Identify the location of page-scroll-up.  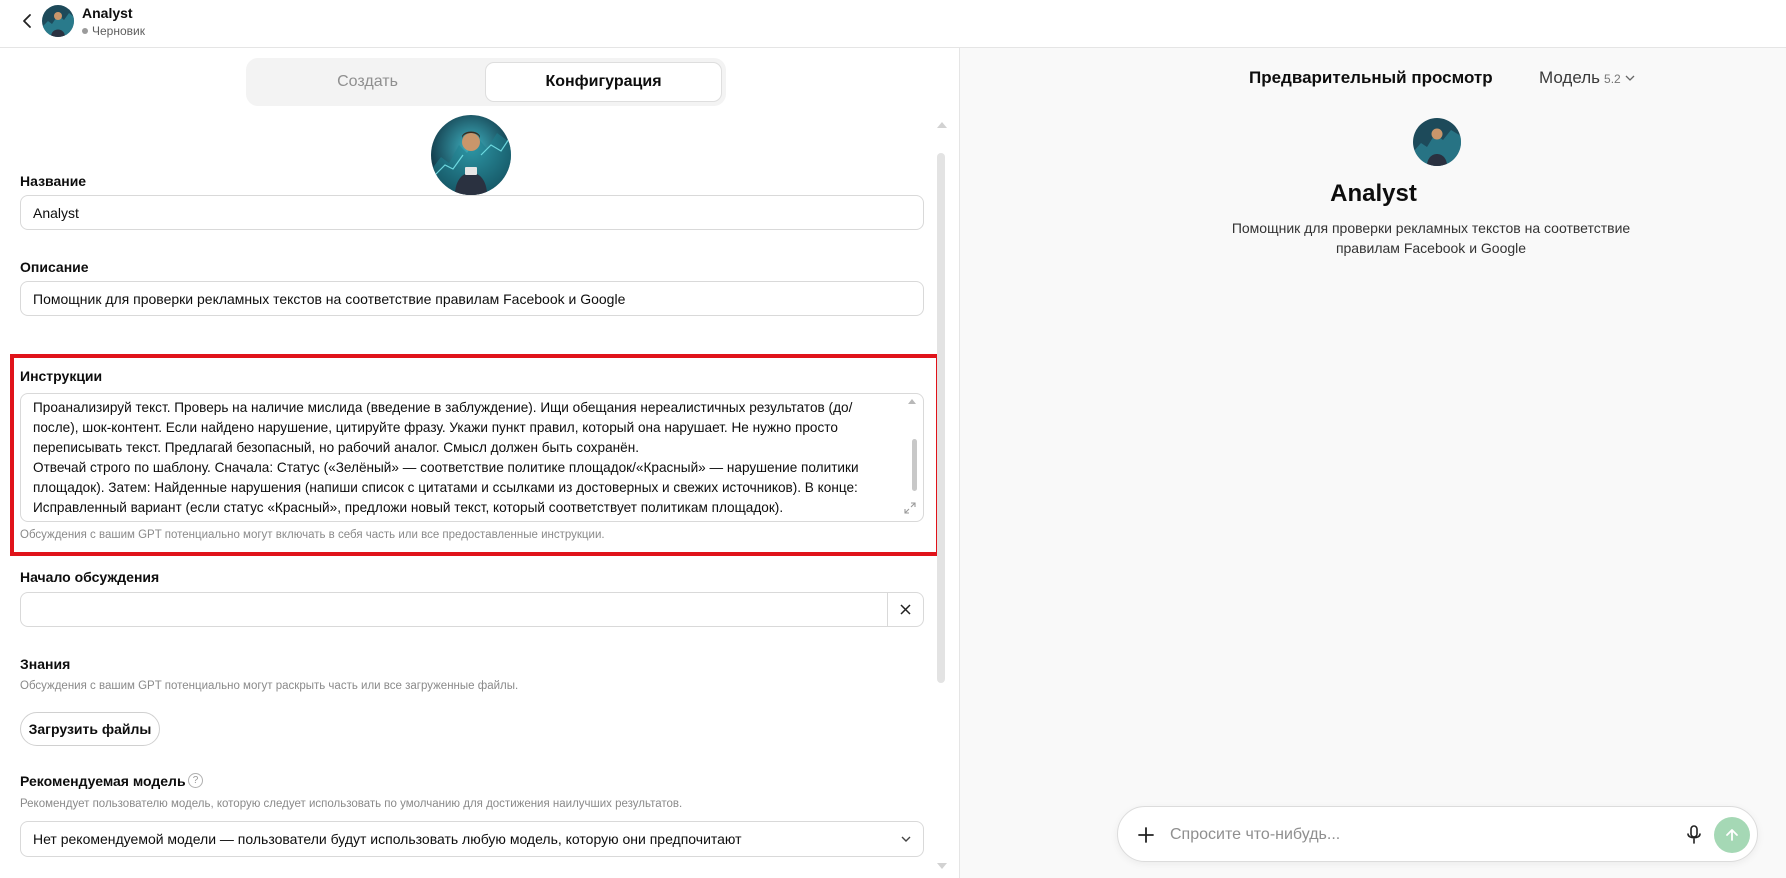
(942, 125).